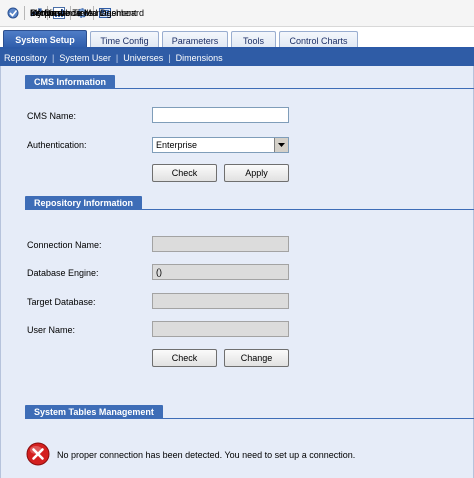 The height and width of the screenshot is (478, 474). What do you see at coordinates (256, 358) in the screenshot?
I see `repository-change-button: Change` at bounding box center [256, 358].